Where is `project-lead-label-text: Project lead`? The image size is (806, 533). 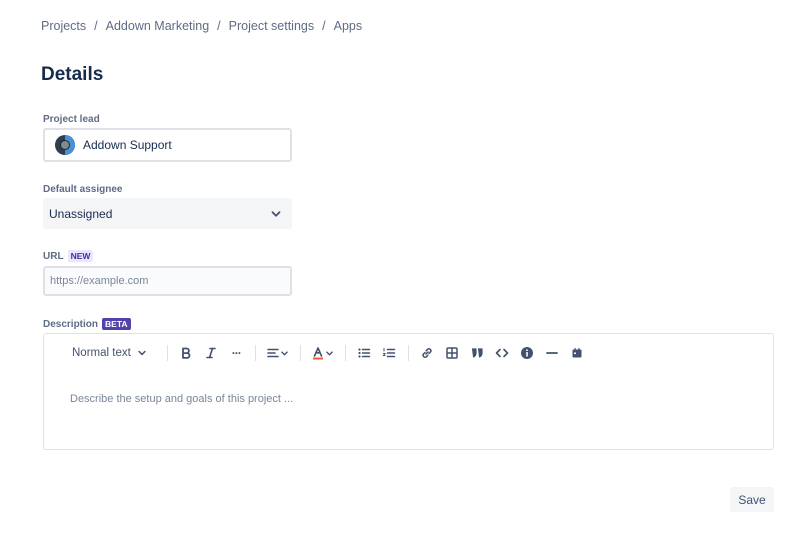 project-lead-label-text: Project lead is located at coordinates (71, 119).